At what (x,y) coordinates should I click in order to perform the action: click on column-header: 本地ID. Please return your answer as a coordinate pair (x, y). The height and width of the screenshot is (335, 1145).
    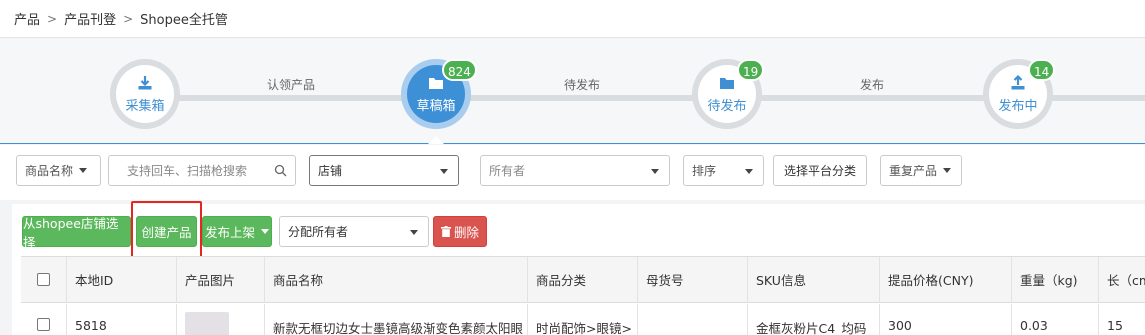
    Looking at the image, I should click on (121, 279).